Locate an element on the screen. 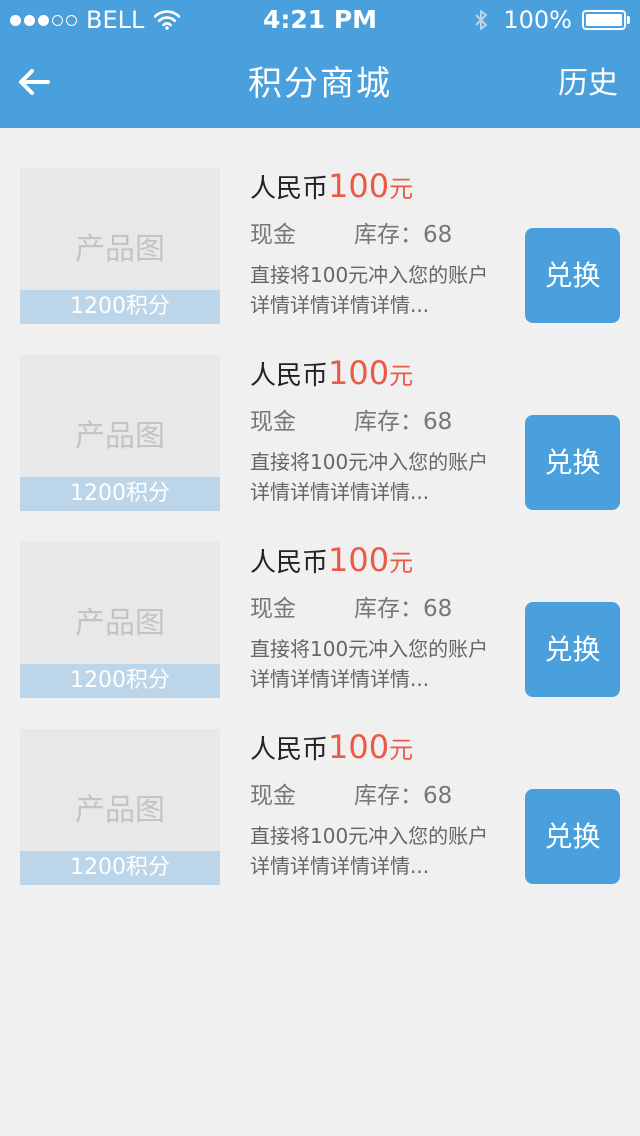 Image resolution: width=640 pixels, height=1136 pixels. bluetooth-icon is located at coordinates (481, 20).